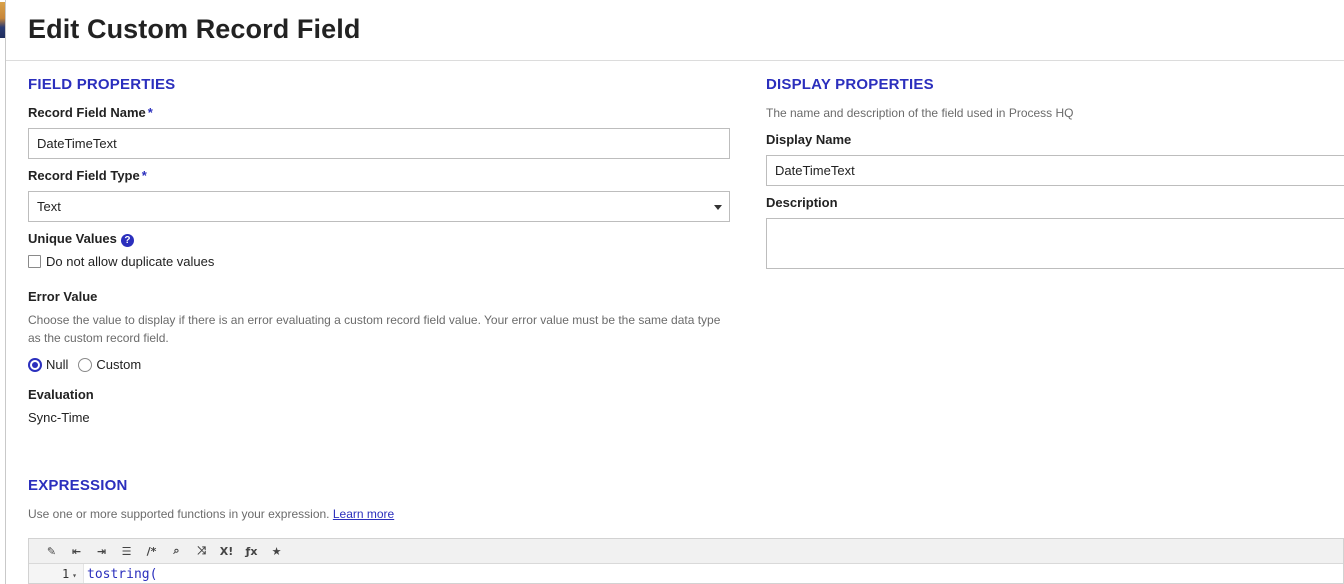 Image resolution: width=1344 pixels, height=584 pixels. Describe the element at coordinates (35, 364) in the screenshot. I see `radio-null` at that location.